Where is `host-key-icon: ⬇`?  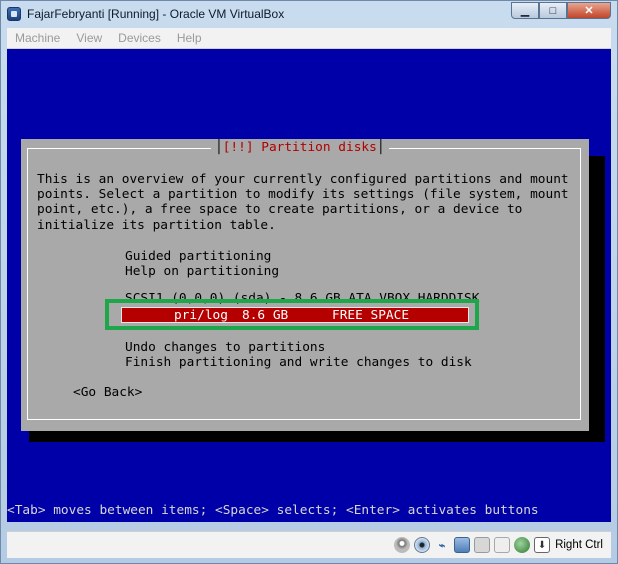
host-key-icon: ⬇ is located at coordinates (542, 545).